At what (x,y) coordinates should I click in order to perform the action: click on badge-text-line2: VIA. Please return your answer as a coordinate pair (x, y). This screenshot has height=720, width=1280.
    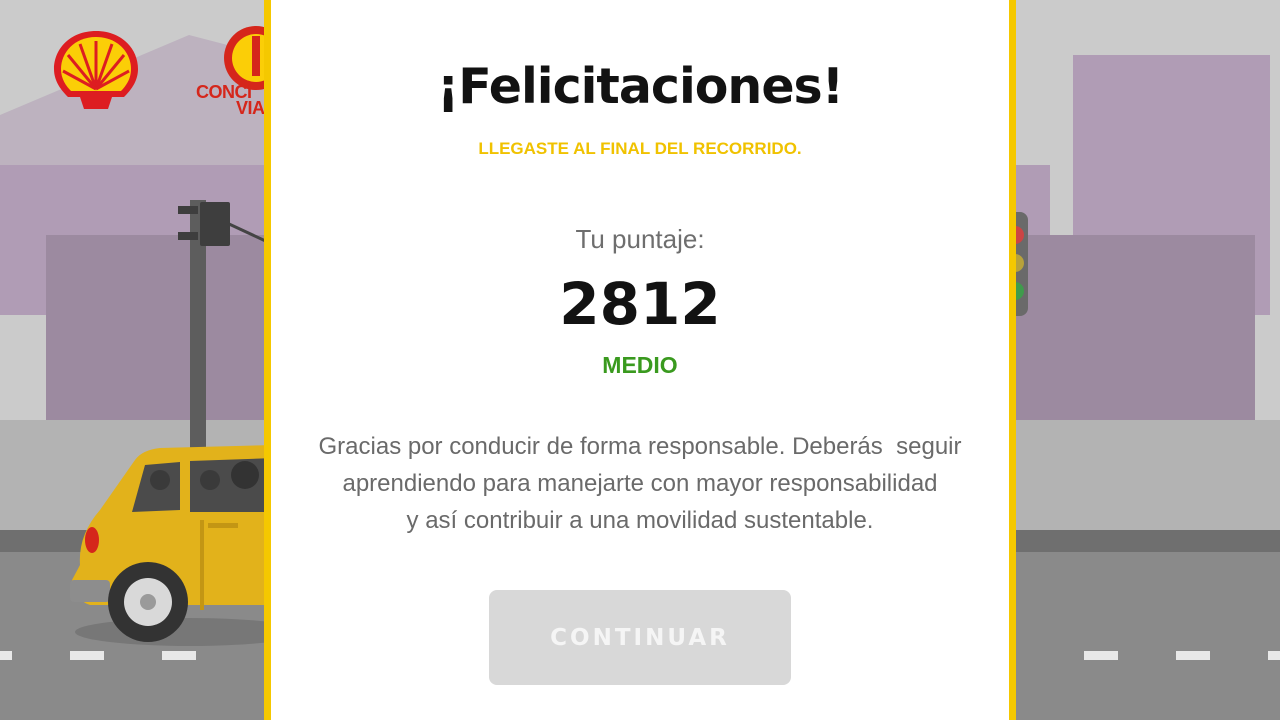
    Looking at the image, I should click on (250, 108).